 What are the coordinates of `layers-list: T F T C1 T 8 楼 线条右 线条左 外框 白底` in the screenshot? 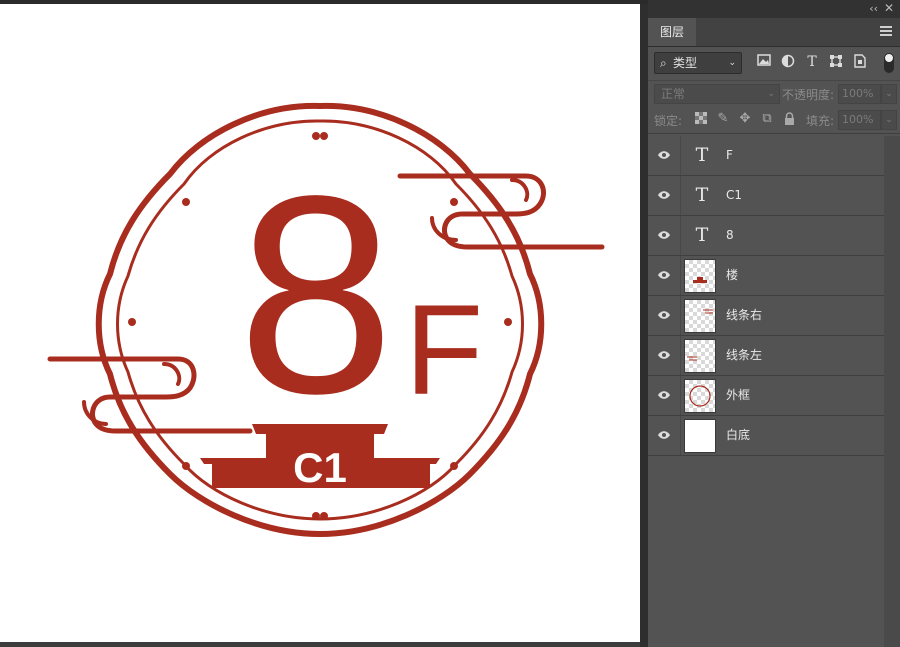 It's located at (766, 296).